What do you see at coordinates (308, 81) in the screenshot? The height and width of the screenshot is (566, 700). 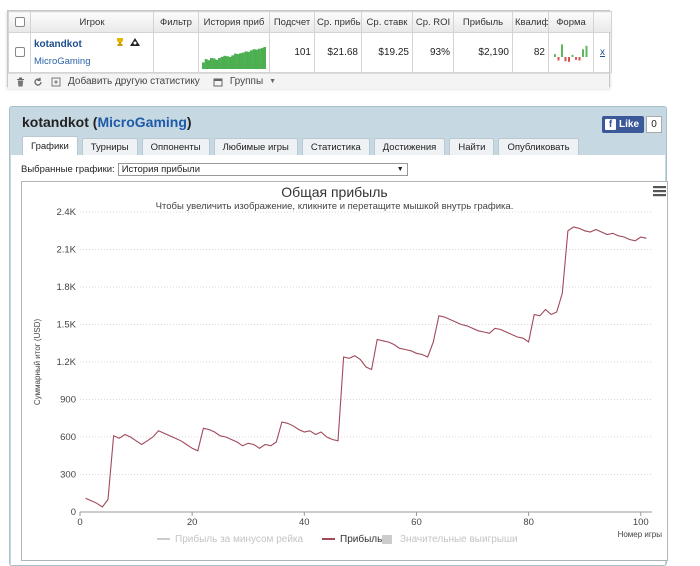 I see `table-toolbar: Добавить другую статистику Группы ▼` at bounding box center [308, 81].